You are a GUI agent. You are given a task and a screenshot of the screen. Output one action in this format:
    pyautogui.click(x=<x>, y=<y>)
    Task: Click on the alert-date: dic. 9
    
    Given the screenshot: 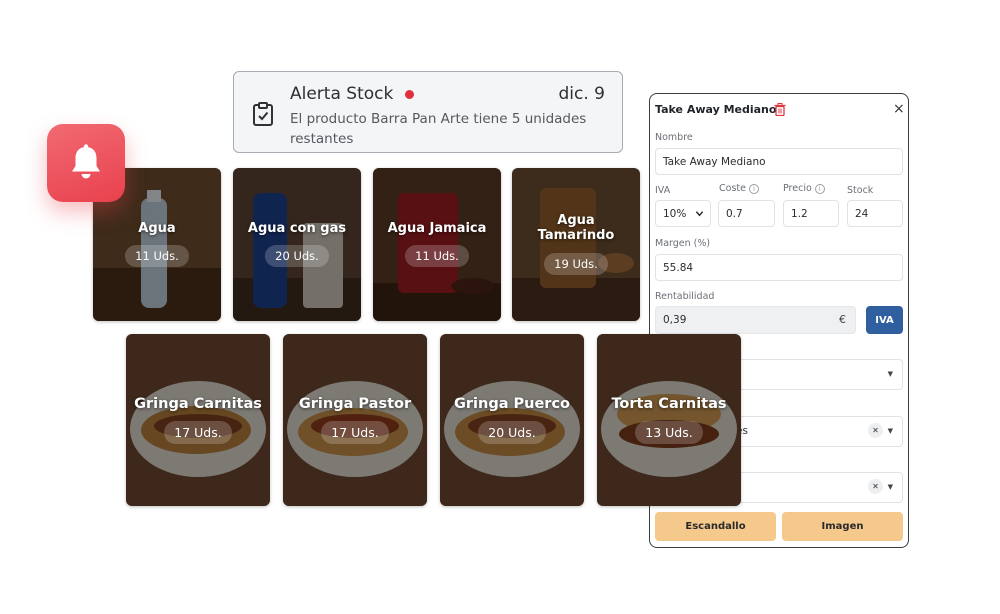 What is the action you would take?
    pyautogui.click(x=581, y=94)
    